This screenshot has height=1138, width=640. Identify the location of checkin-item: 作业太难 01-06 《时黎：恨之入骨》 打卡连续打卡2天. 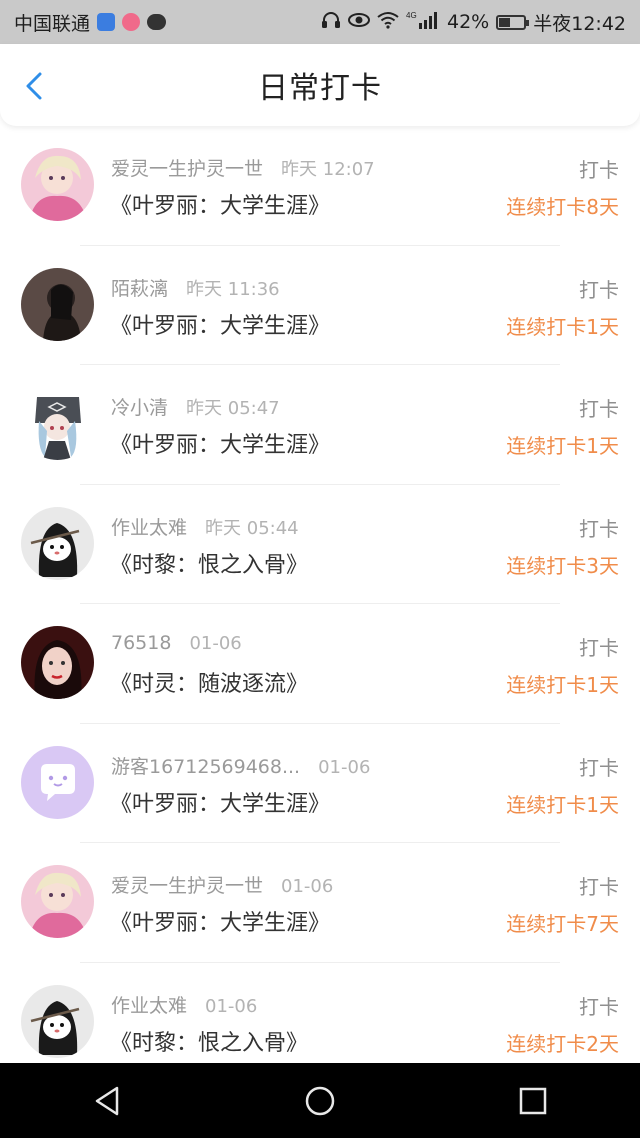
(320, 1013).